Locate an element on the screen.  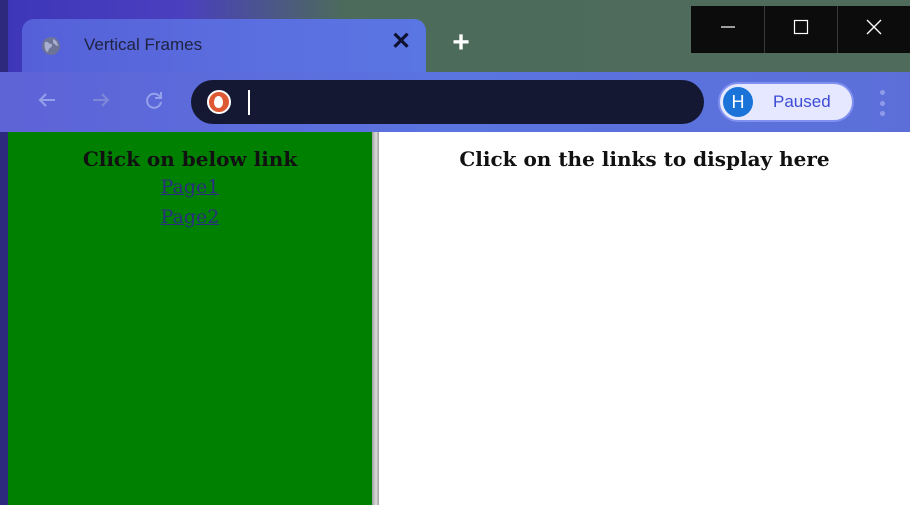
browser-toolbar: H Paused is located at coordinates (455, 102).